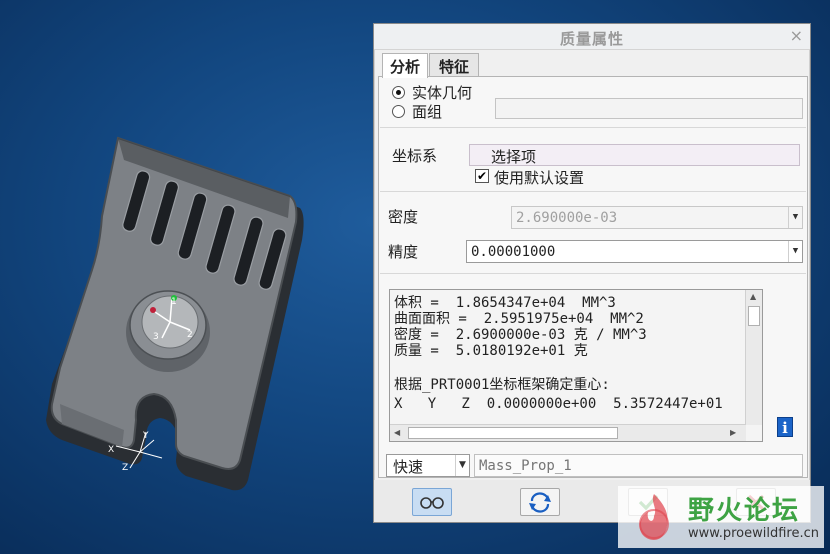  What do you see at coordinates (753, 296) in the screenshot?
I see `scroll-up-icon: ▲` at bounding box center [753, 296].